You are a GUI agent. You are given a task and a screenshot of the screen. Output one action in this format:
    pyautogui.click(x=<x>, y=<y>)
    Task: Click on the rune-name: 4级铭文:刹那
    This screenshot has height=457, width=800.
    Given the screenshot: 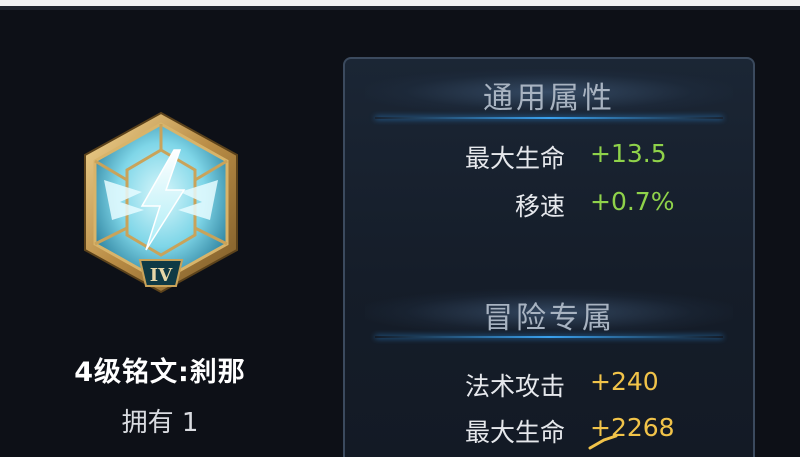 What is the action you would take?
    pyautogui.click(x=160, y=372)
    